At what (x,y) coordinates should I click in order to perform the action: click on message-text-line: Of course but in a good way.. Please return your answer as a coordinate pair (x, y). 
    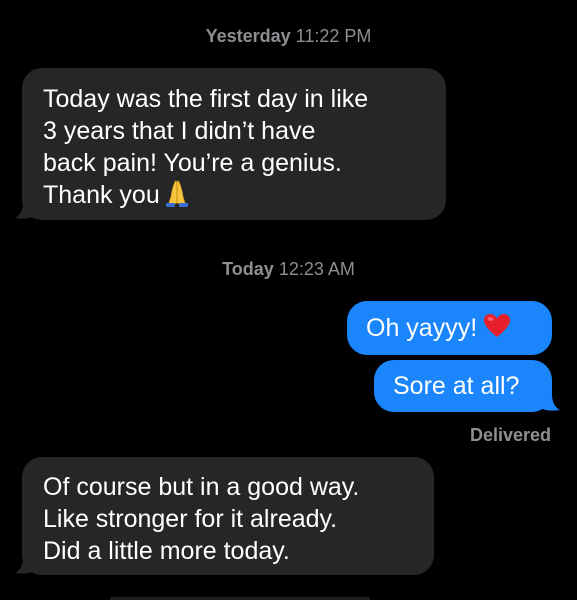
    Looking at the image, I should click on (201, 487).